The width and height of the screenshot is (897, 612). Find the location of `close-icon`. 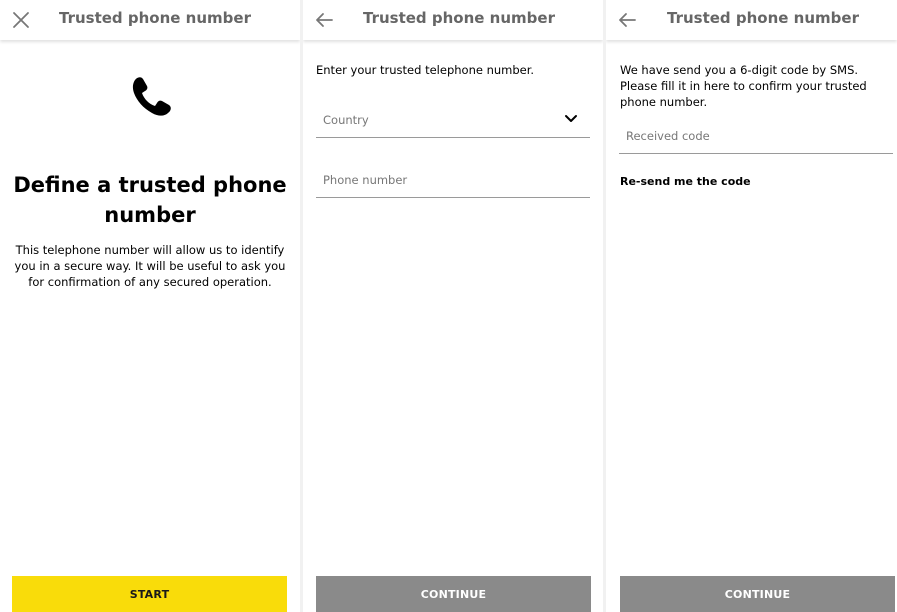

close-icon is located at coordinates (21, 20).